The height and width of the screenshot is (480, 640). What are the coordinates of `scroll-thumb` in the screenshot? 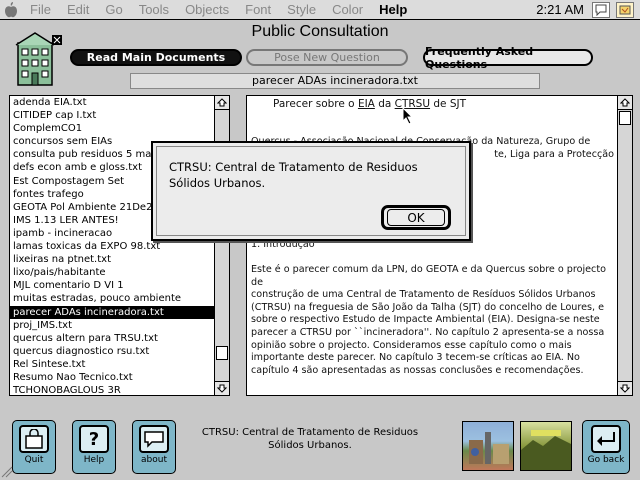 It's located at (222, 353).